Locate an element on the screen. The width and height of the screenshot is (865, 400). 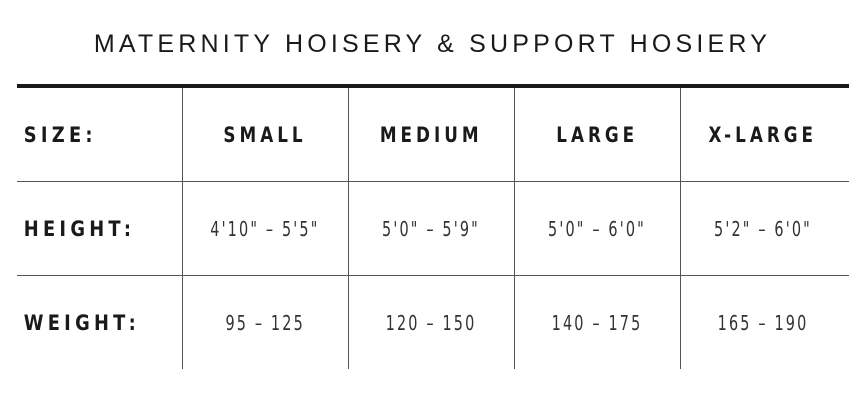
weight-small-value: 95 – 125 is located at coordinates (265, 323).